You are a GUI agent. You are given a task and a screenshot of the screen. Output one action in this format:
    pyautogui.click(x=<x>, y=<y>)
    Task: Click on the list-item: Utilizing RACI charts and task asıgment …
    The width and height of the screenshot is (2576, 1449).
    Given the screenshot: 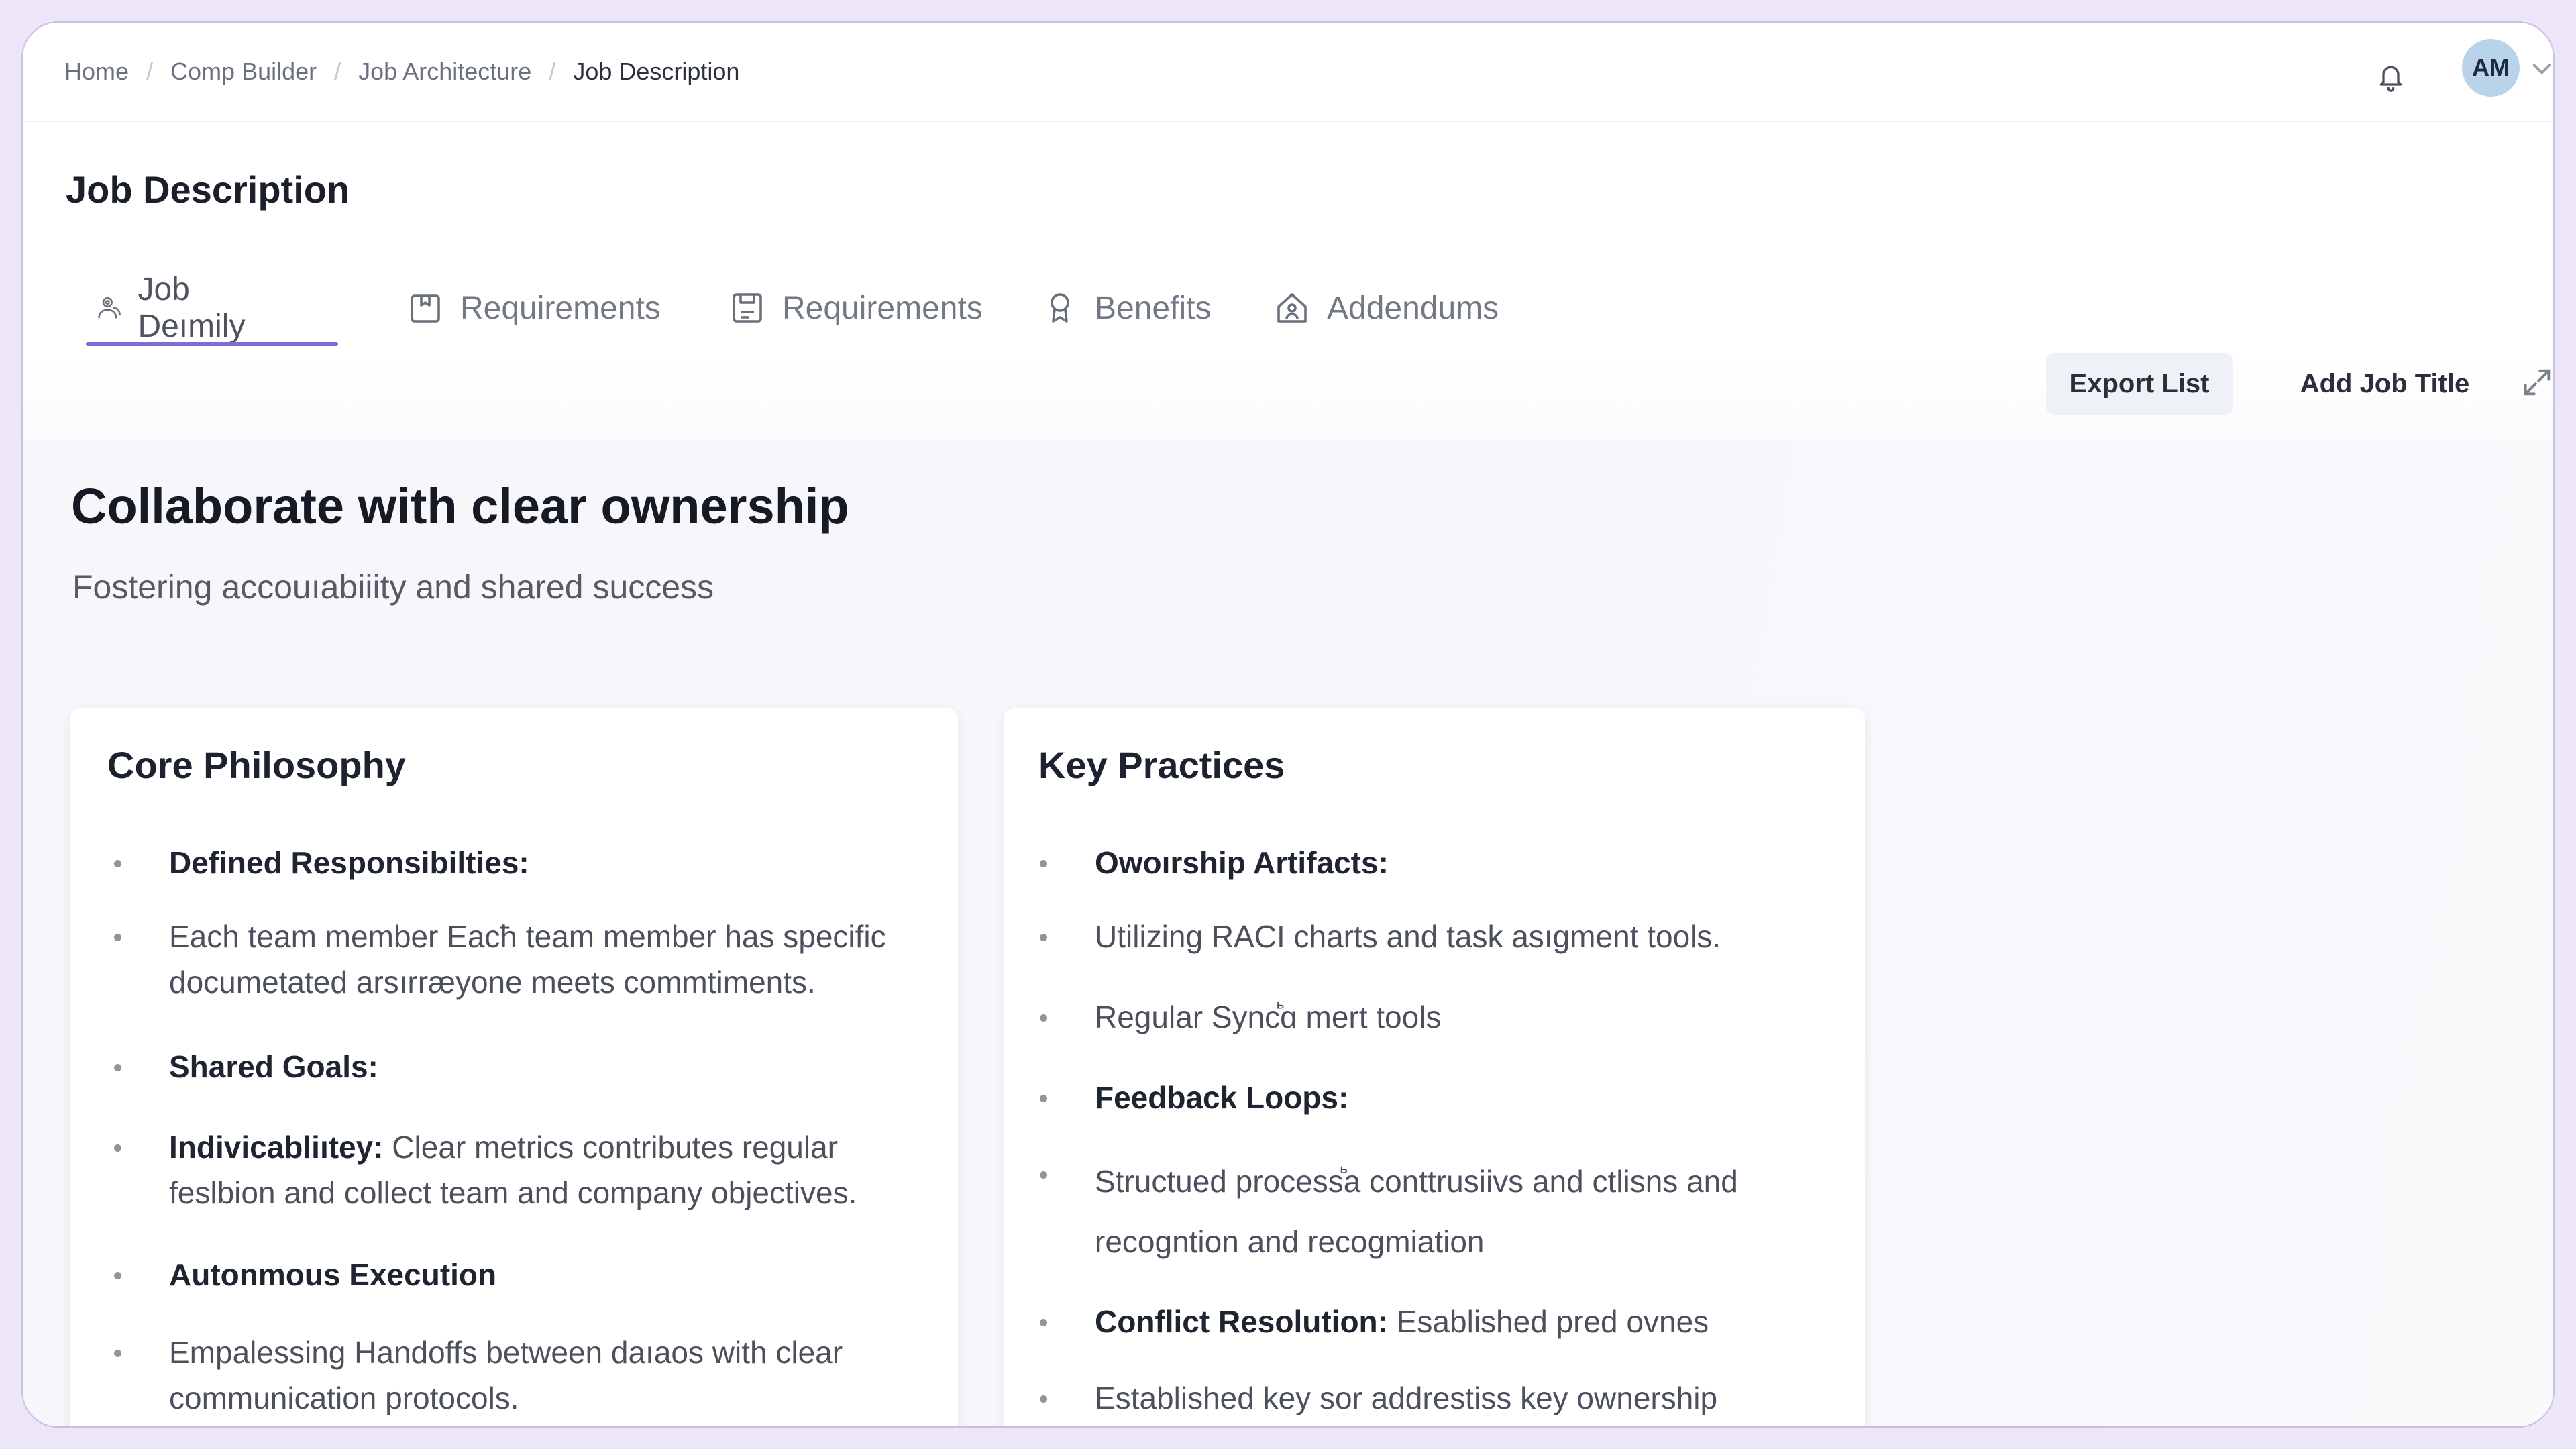 What is the action you would take?
    pyautogui.click(x=1439, y=936)
    